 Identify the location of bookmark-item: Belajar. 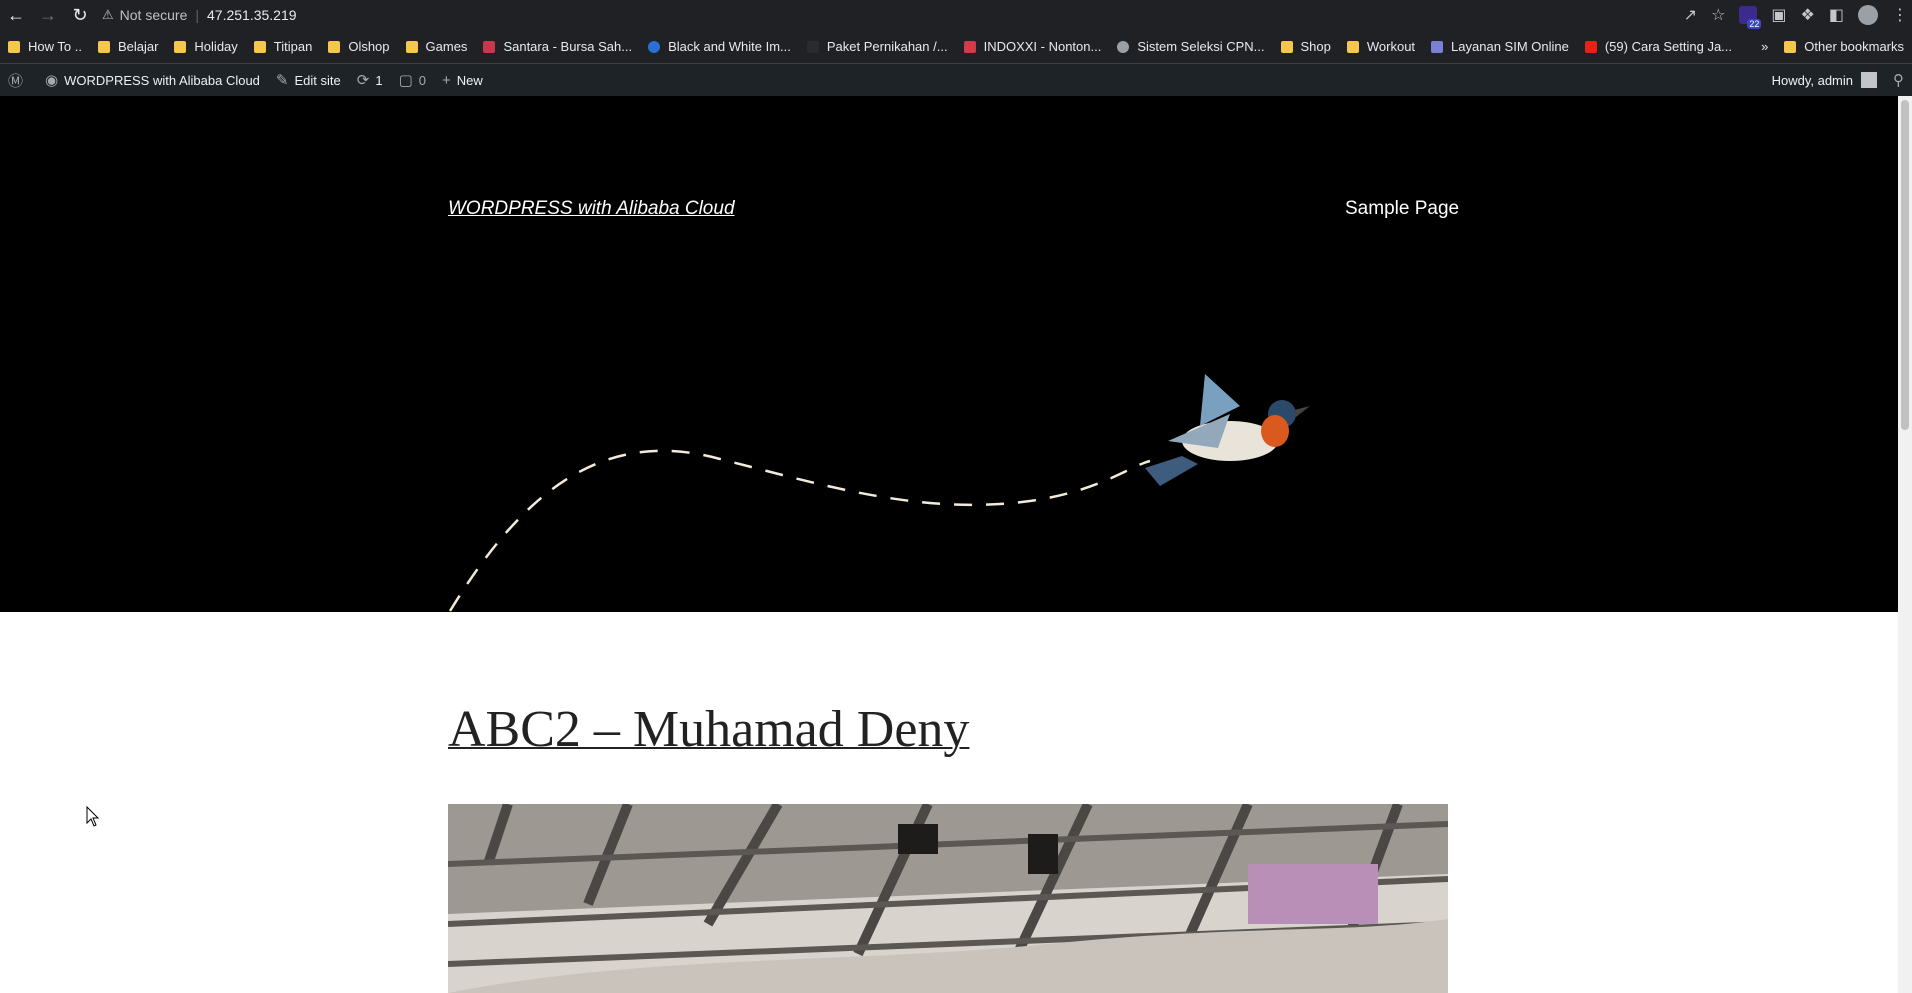
(128, 46).